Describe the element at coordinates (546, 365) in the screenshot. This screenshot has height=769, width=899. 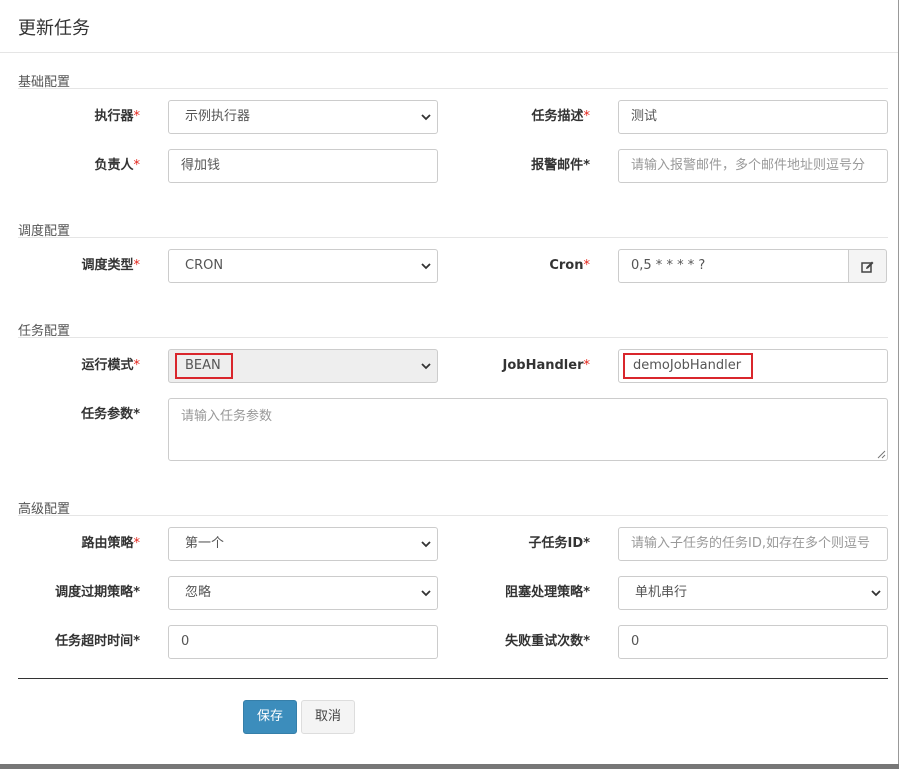
I see `job-handler-label: JobHandler*` at that location.